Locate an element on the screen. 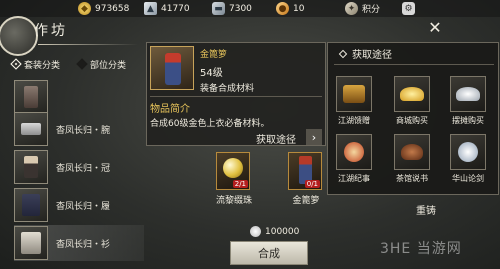  silver-coin-icon is located at coordinates (255, 231).